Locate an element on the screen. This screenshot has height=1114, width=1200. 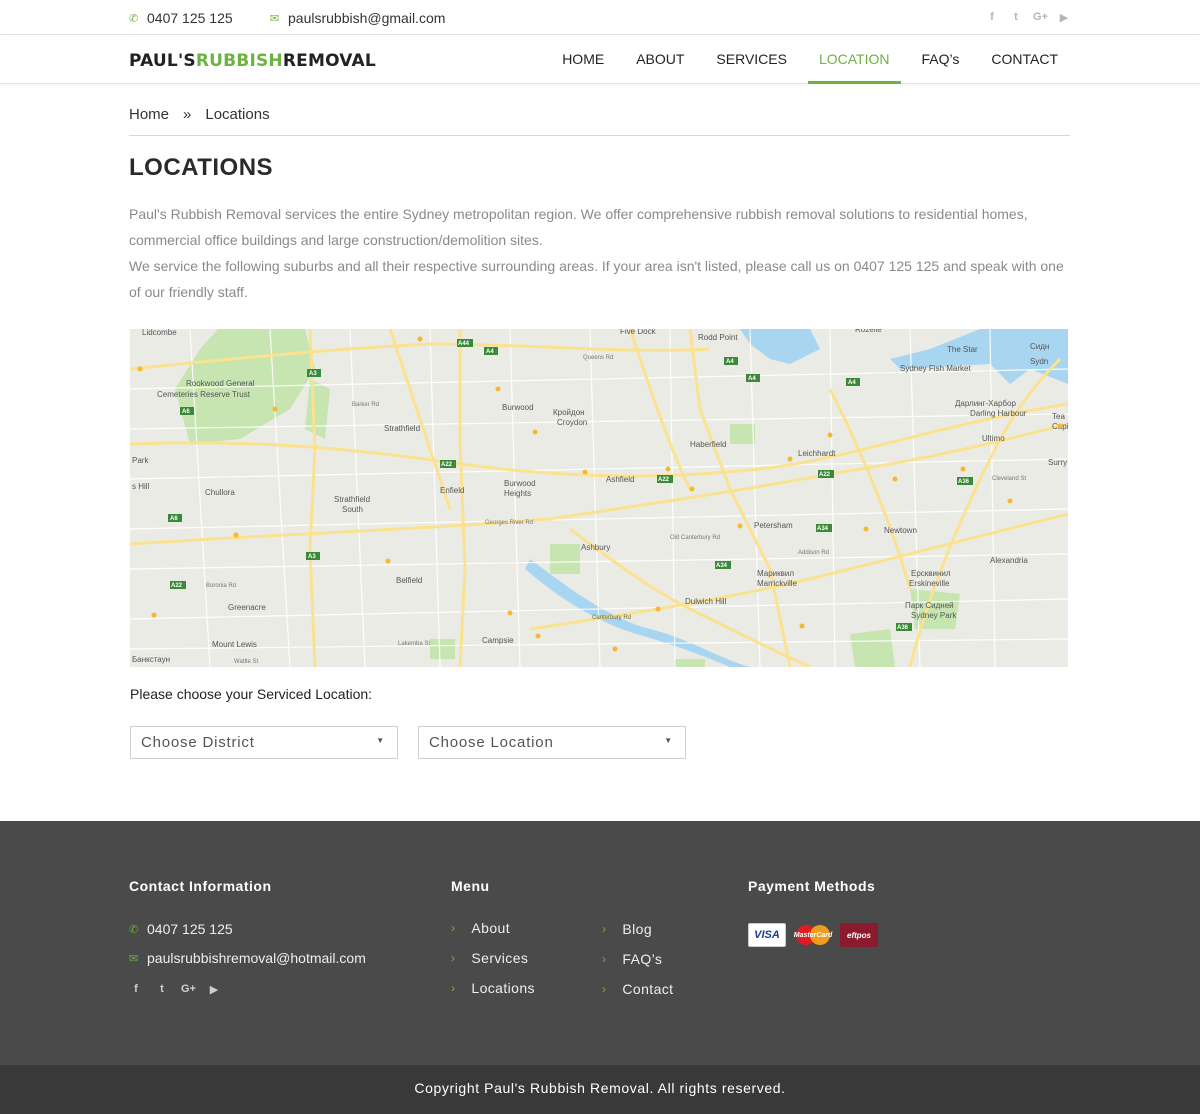
footer-link-label: Locations is located at coordinates (503, 988).